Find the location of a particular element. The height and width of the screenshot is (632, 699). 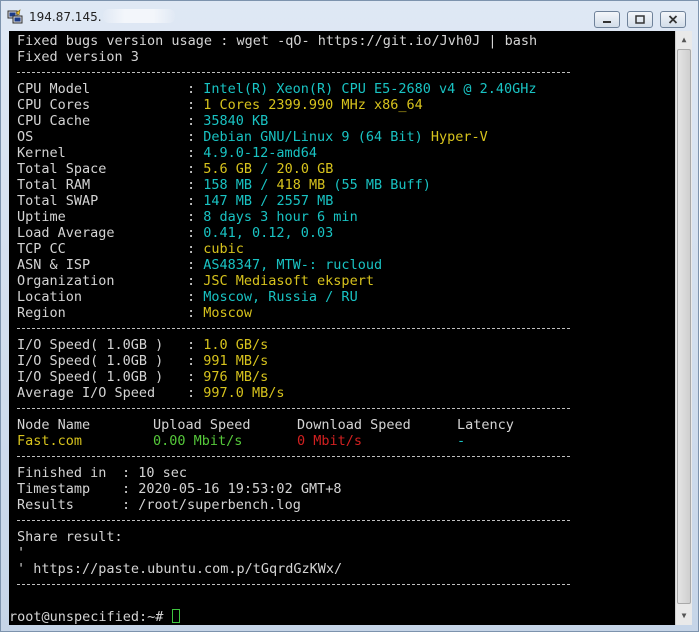

minimize-icon is located at coordinates (607, 22).